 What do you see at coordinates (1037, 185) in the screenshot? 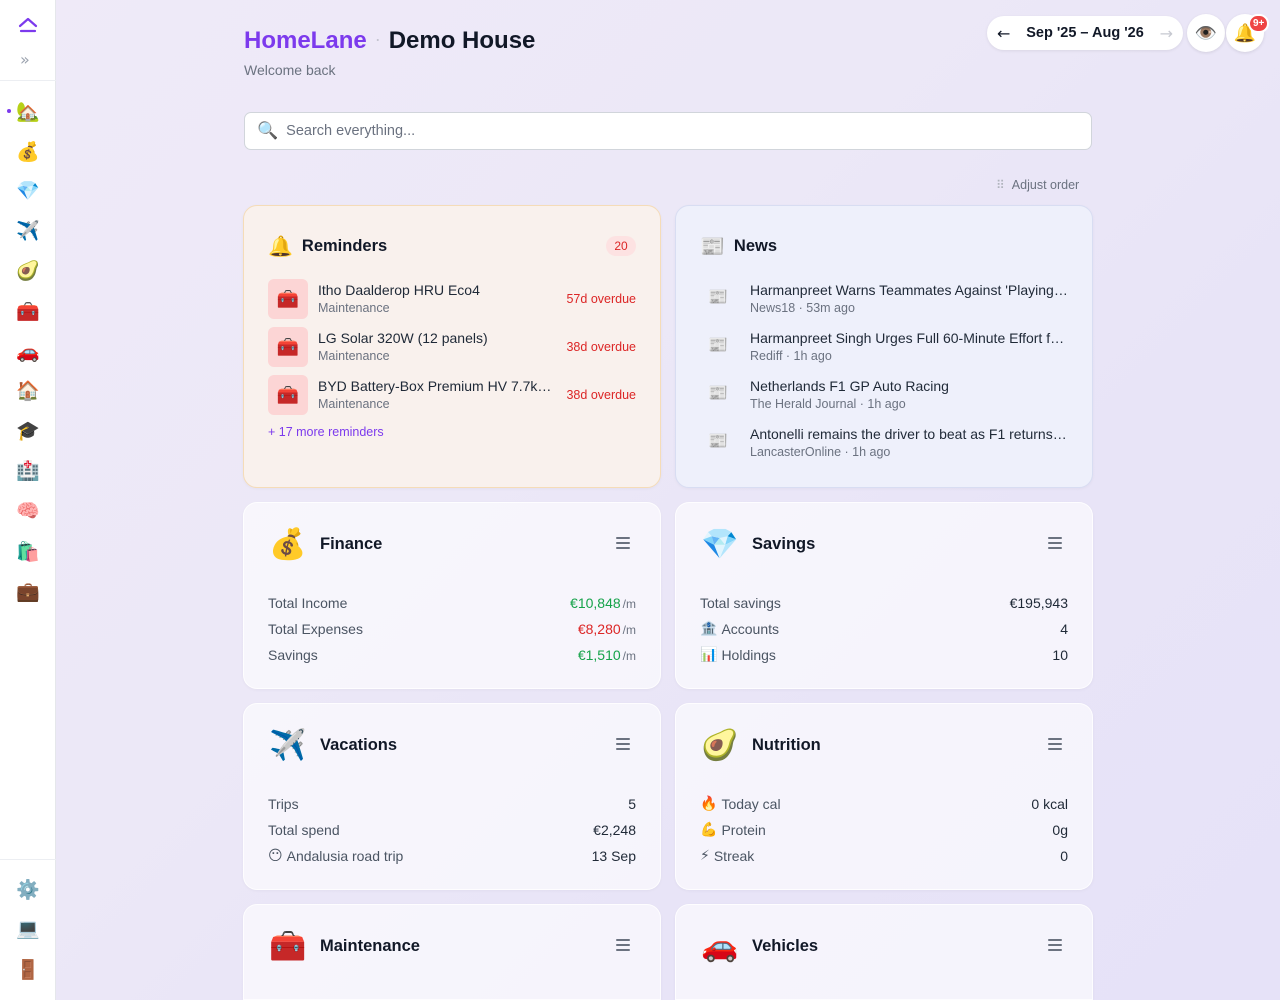
I see `adjust-order-button: ⠿ Adjust order` at bounding box center [1037, 185].